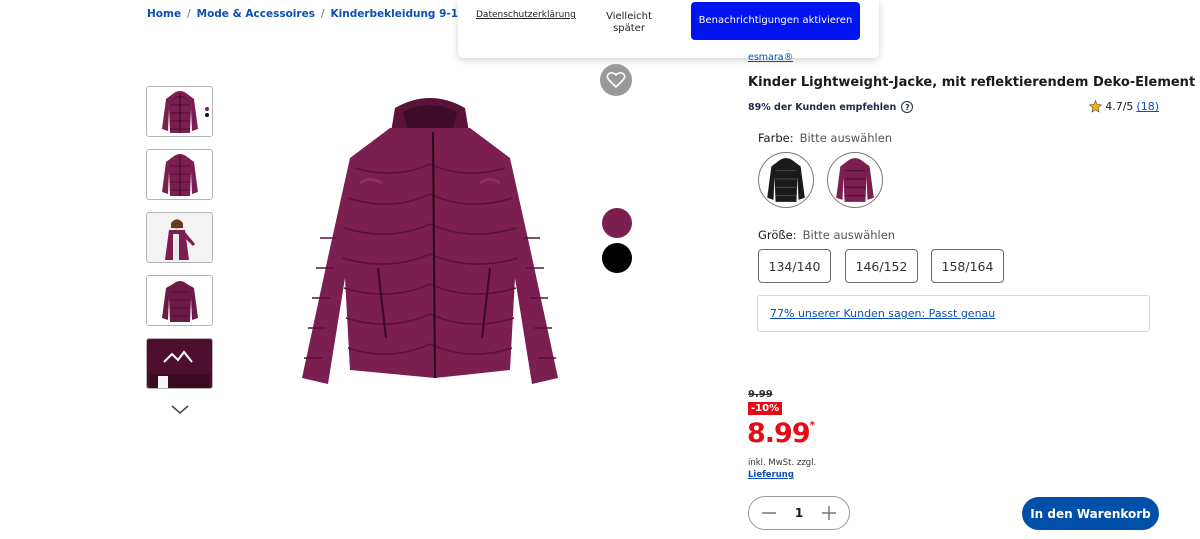 The width and height of the screenshot is (1200, 539). I want to click on size-button-158-164: 158/164, so click(967, 266).